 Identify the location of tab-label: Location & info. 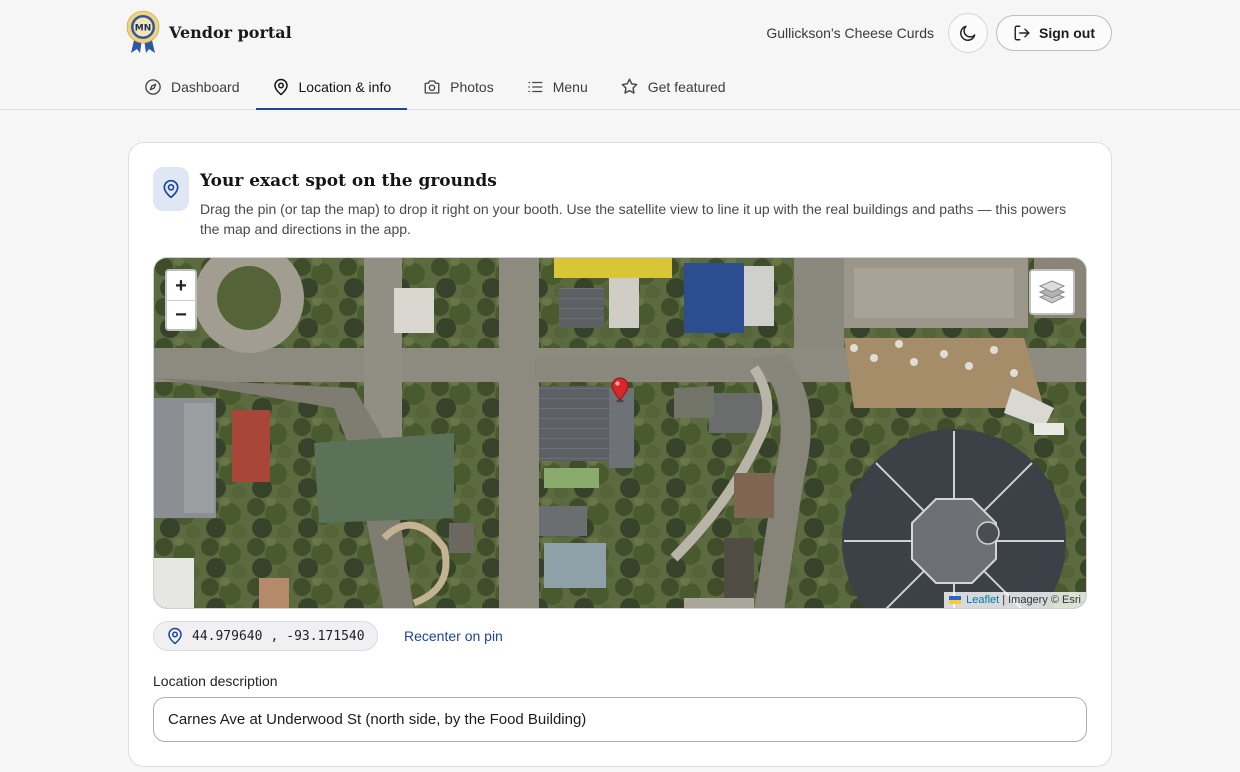
(345, 86).